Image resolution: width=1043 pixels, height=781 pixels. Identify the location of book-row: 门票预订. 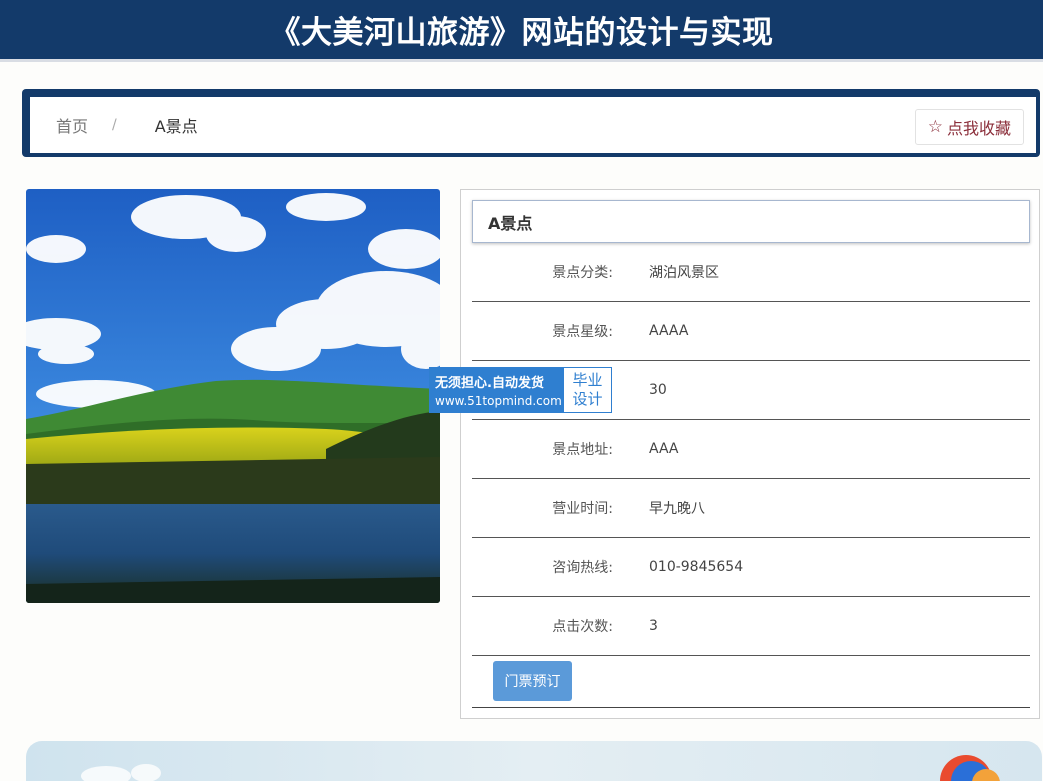
(751, 678).